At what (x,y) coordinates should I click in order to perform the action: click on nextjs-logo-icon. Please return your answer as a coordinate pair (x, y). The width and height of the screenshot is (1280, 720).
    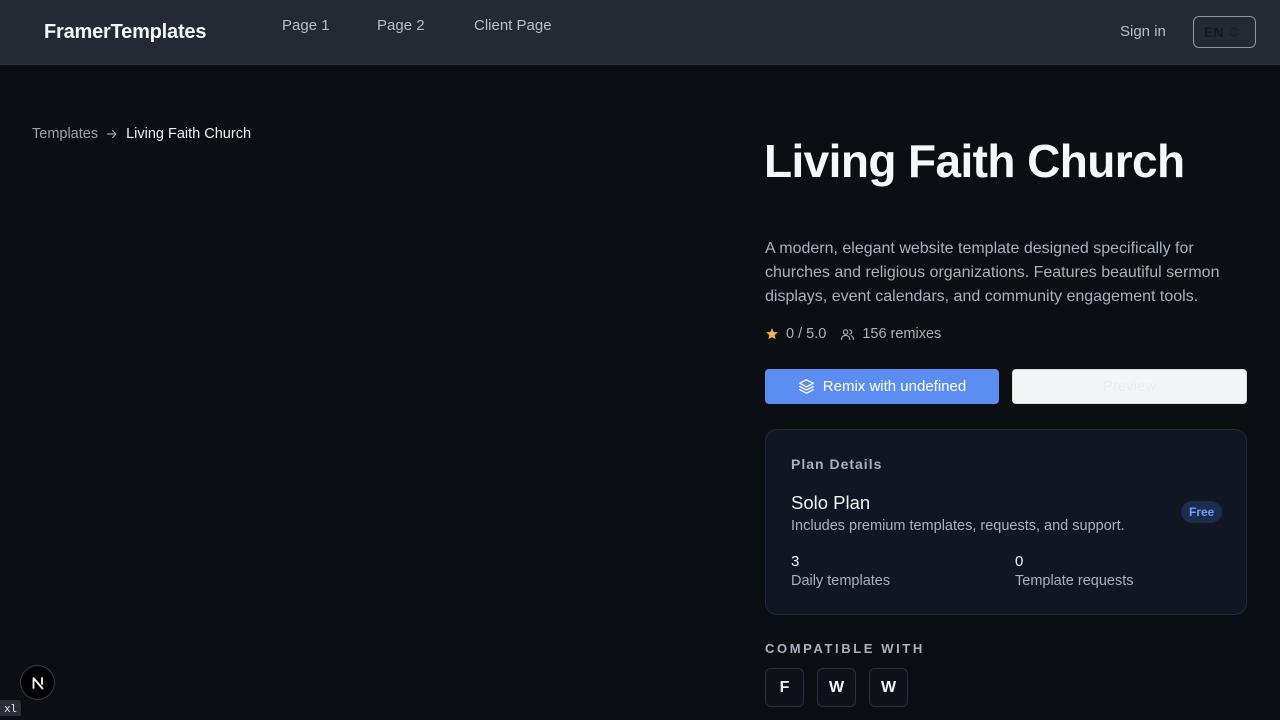
    Looking at the image, I should click on (37, 682).